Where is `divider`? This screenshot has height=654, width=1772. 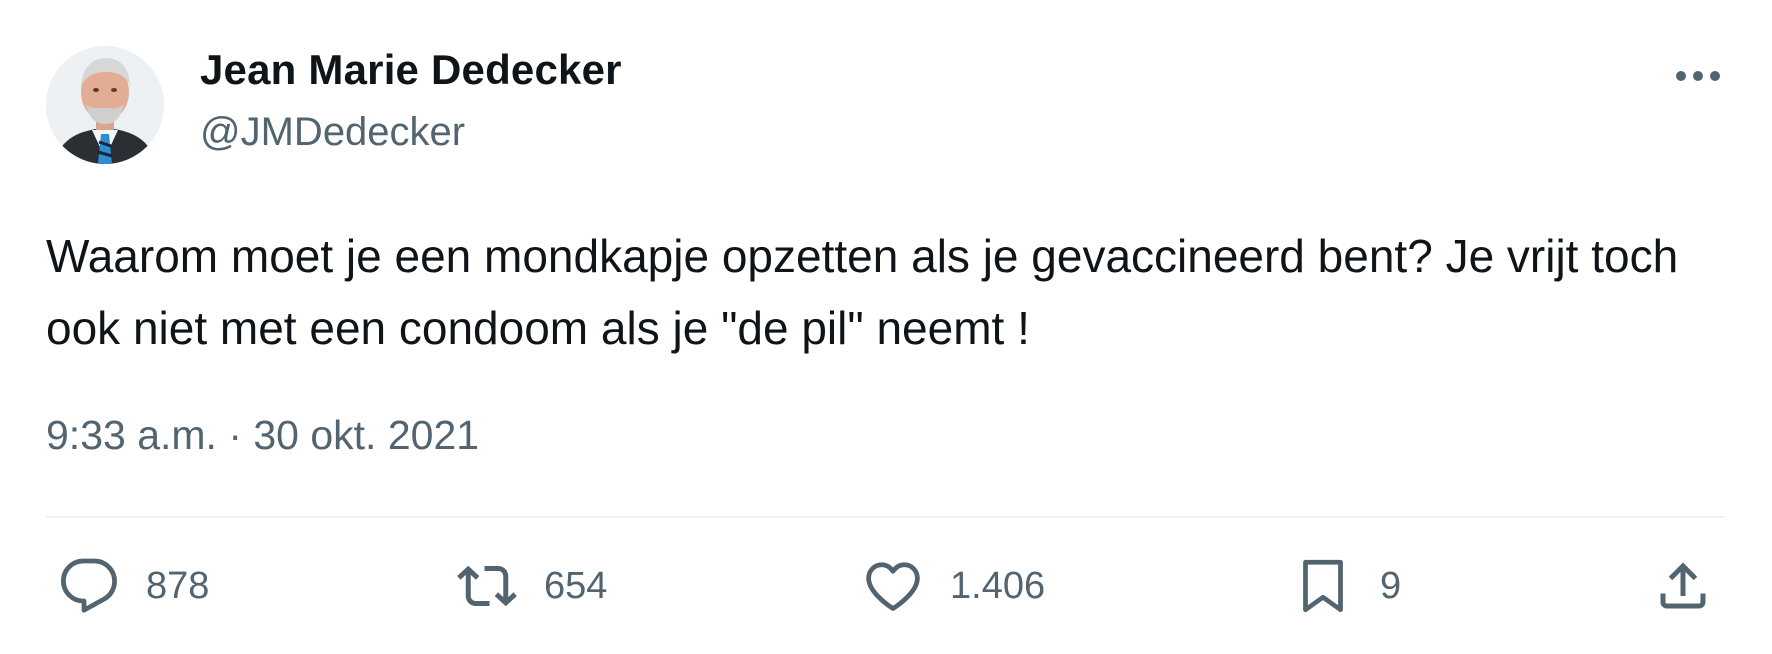 divider is located at coordinates (886, 517).